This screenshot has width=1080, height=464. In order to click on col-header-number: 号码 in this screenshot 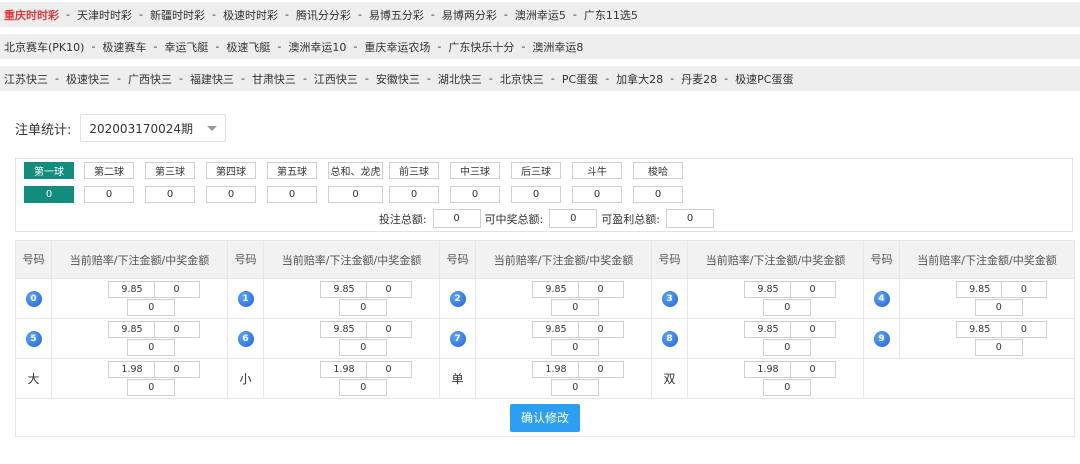, I will do `click(881, 259)`.